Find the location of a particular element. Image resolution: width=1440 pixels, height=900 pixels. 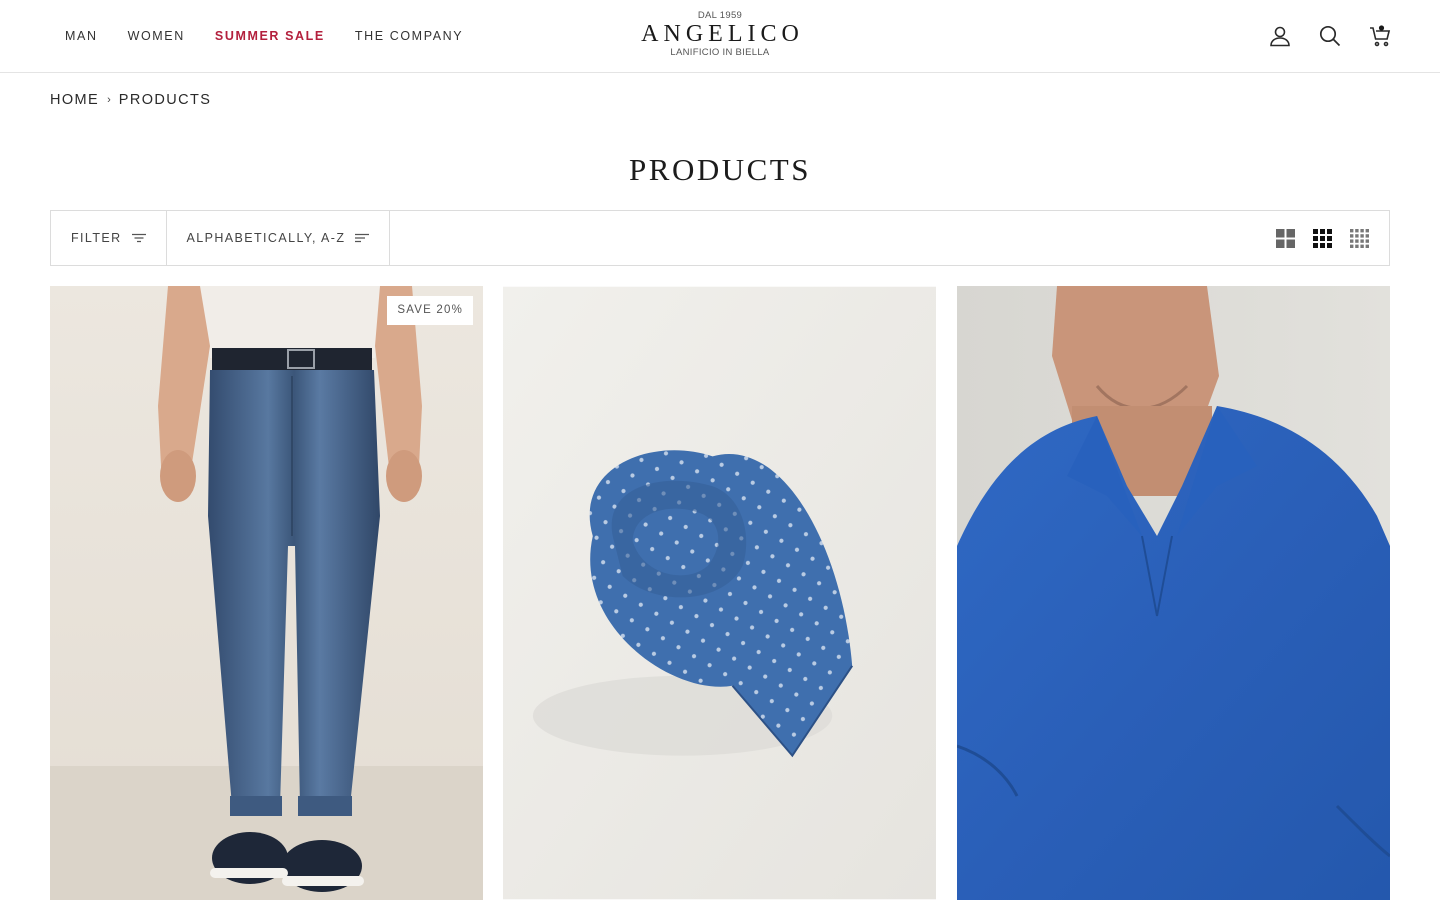

layout-switch is located at coordinates (1332, 238).